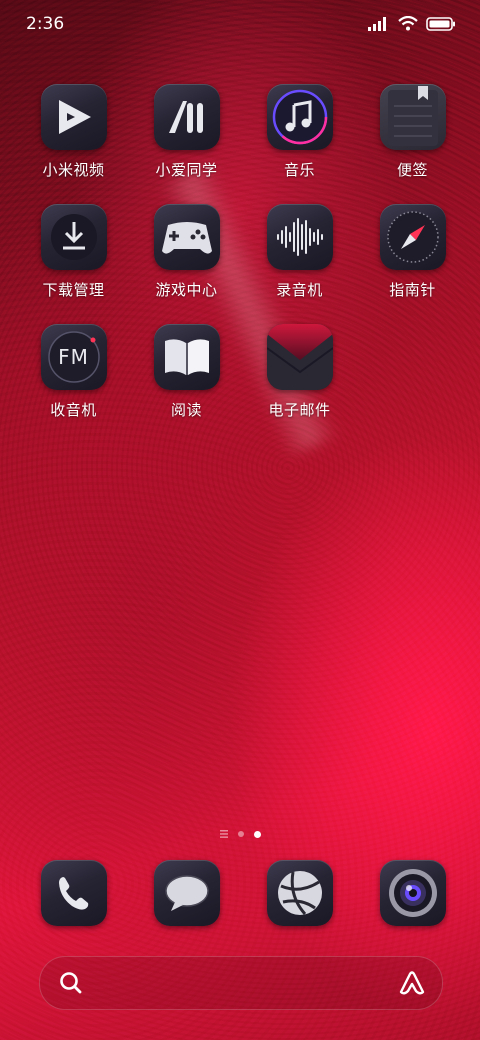 The image size is (480, 1040). Describe the element at coordinates (299, 357) in the screenshot. I see `email-icon` at that location.